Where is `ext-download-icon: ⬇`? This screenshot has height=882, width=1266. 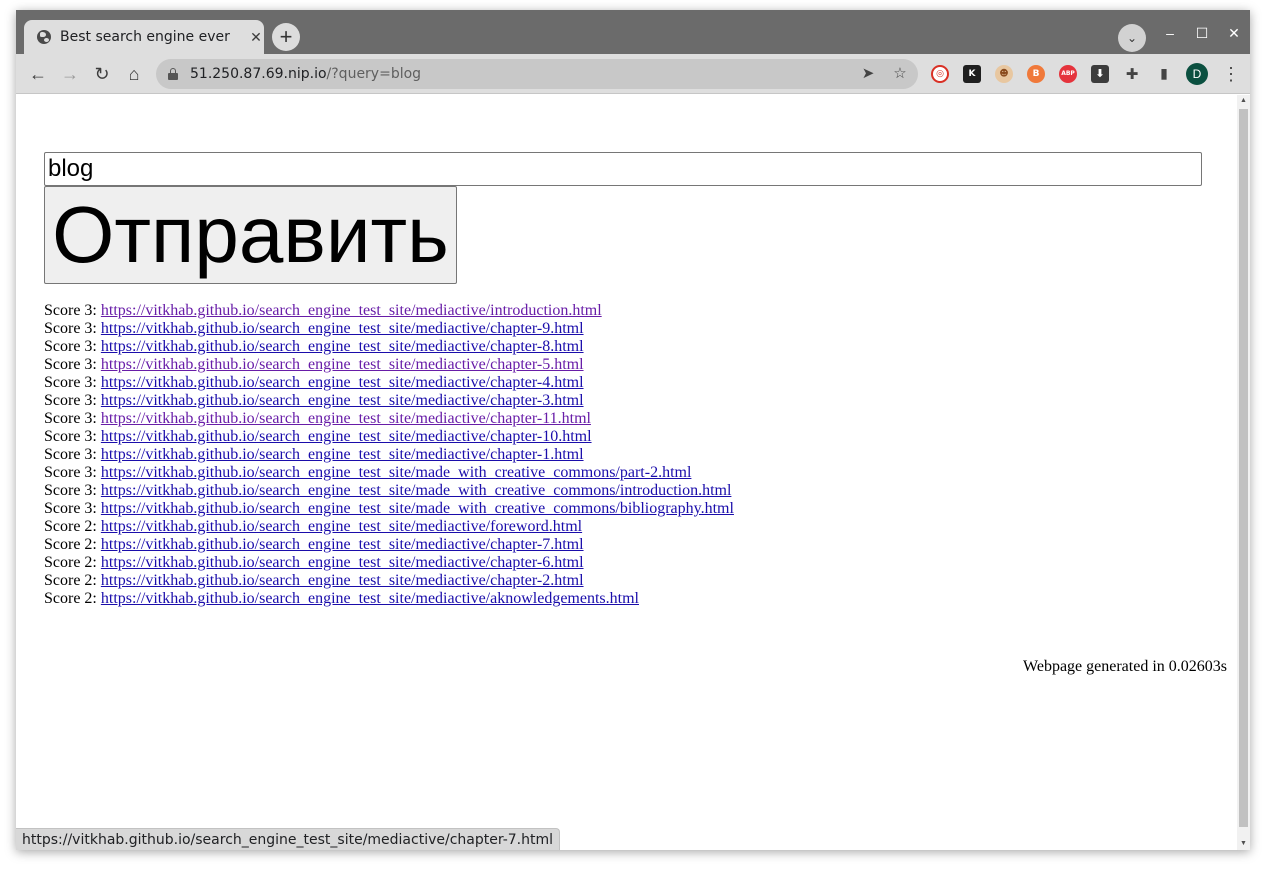 ext-download-icon: ⬇ is located at coordinates (1100, 74).